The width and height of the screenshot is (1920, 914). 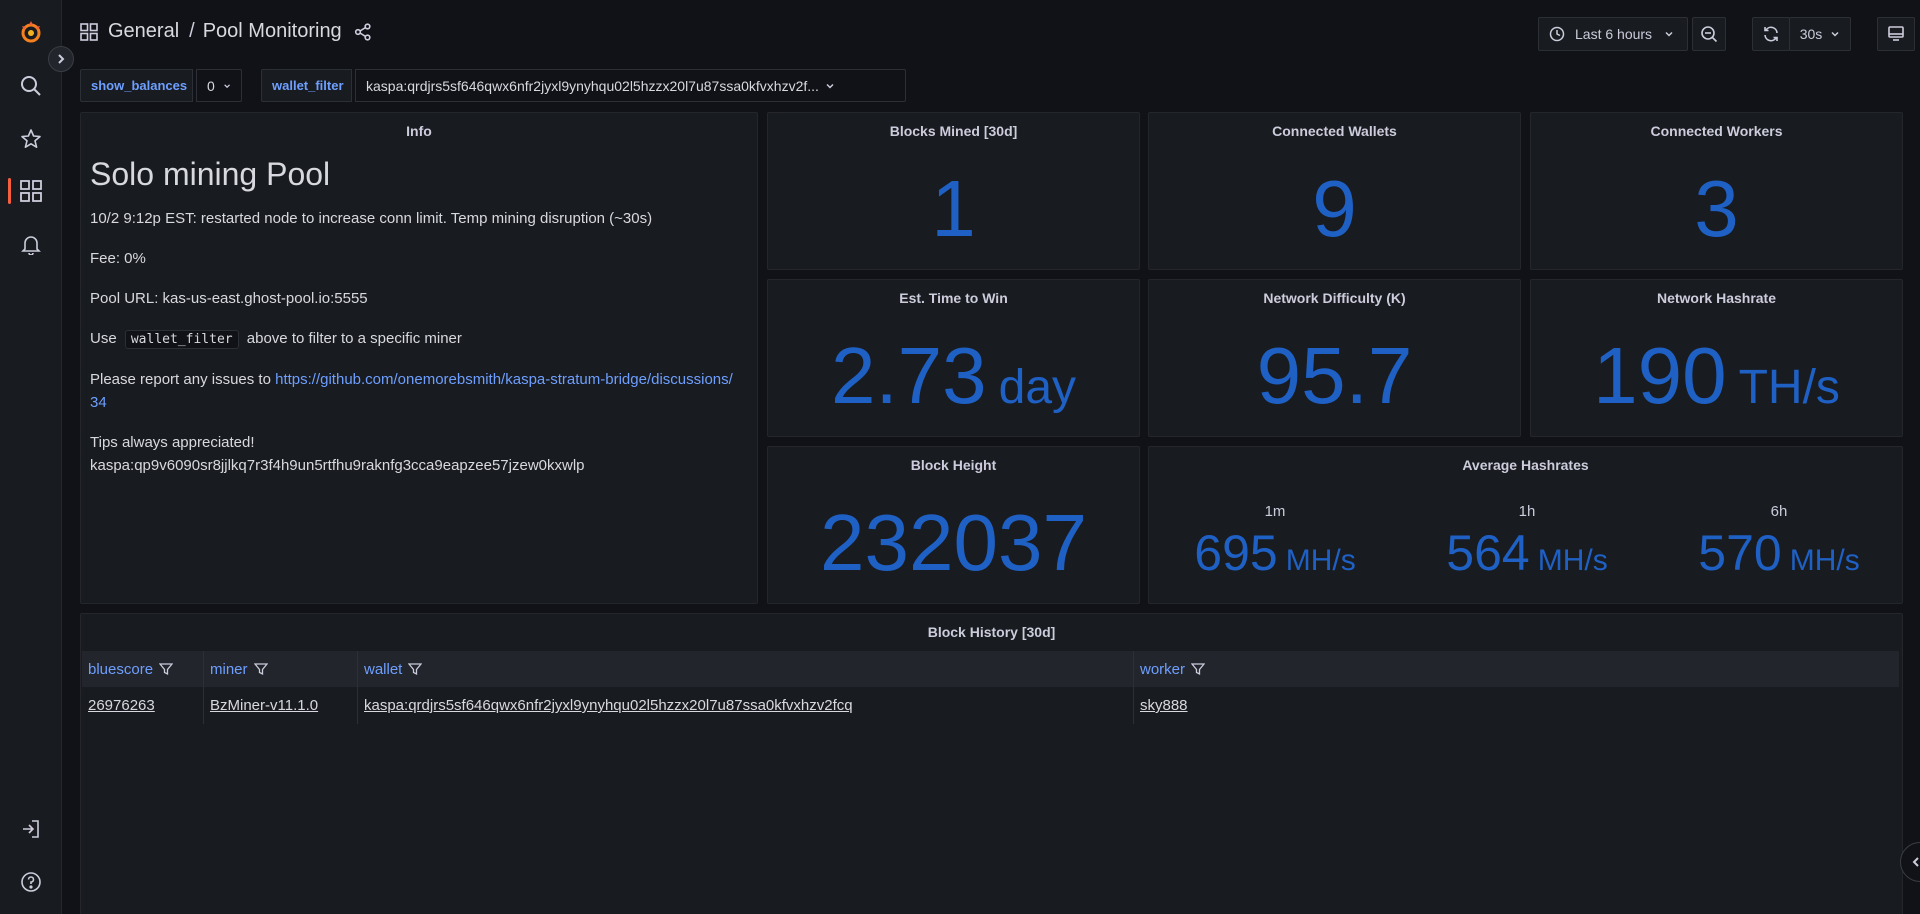 I want to click on stat-value: 190 TH/s, so click(x=1716, y=376).